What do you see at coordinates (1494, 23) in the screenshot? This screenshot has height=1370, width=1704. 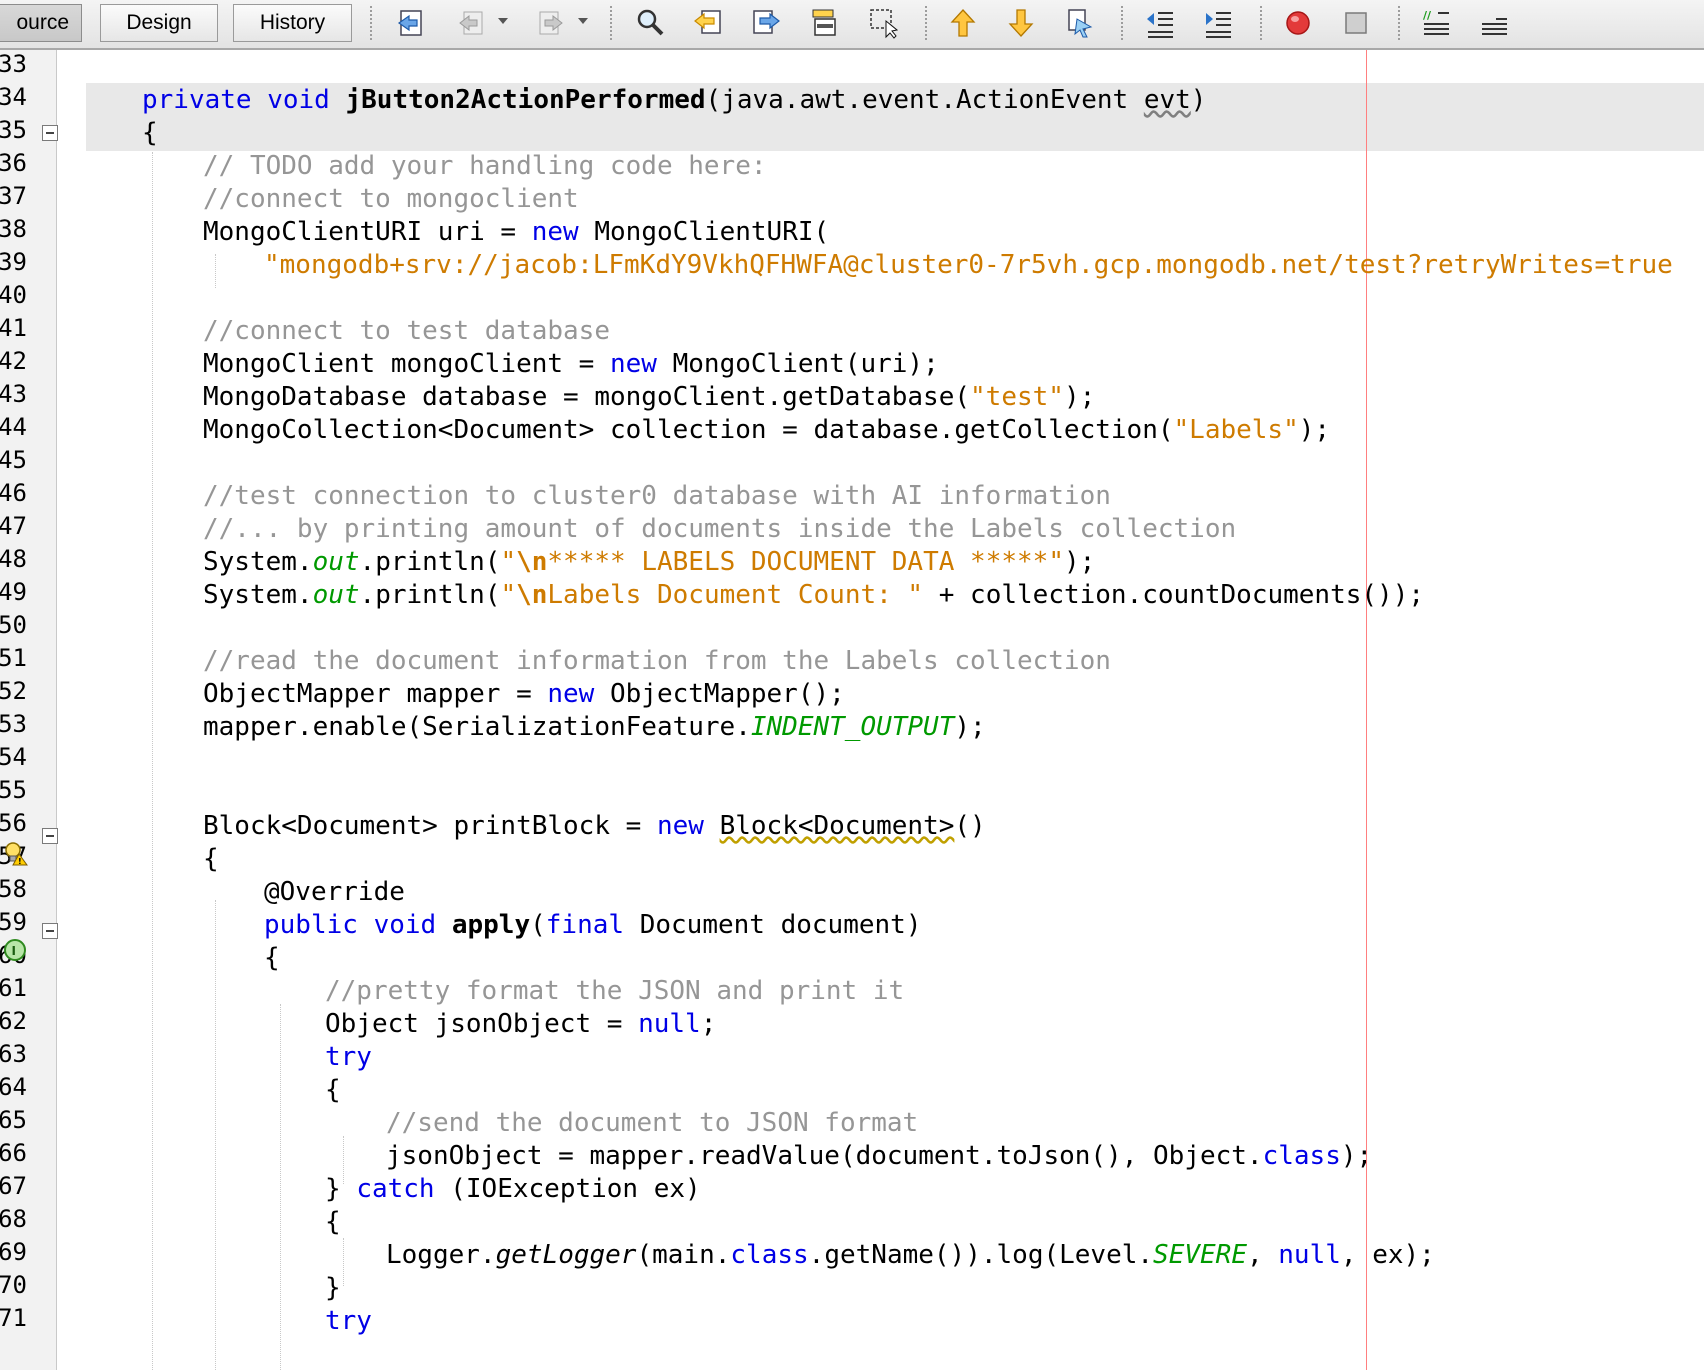 I see `uncomment-button` at bounding box center [1494, 23].